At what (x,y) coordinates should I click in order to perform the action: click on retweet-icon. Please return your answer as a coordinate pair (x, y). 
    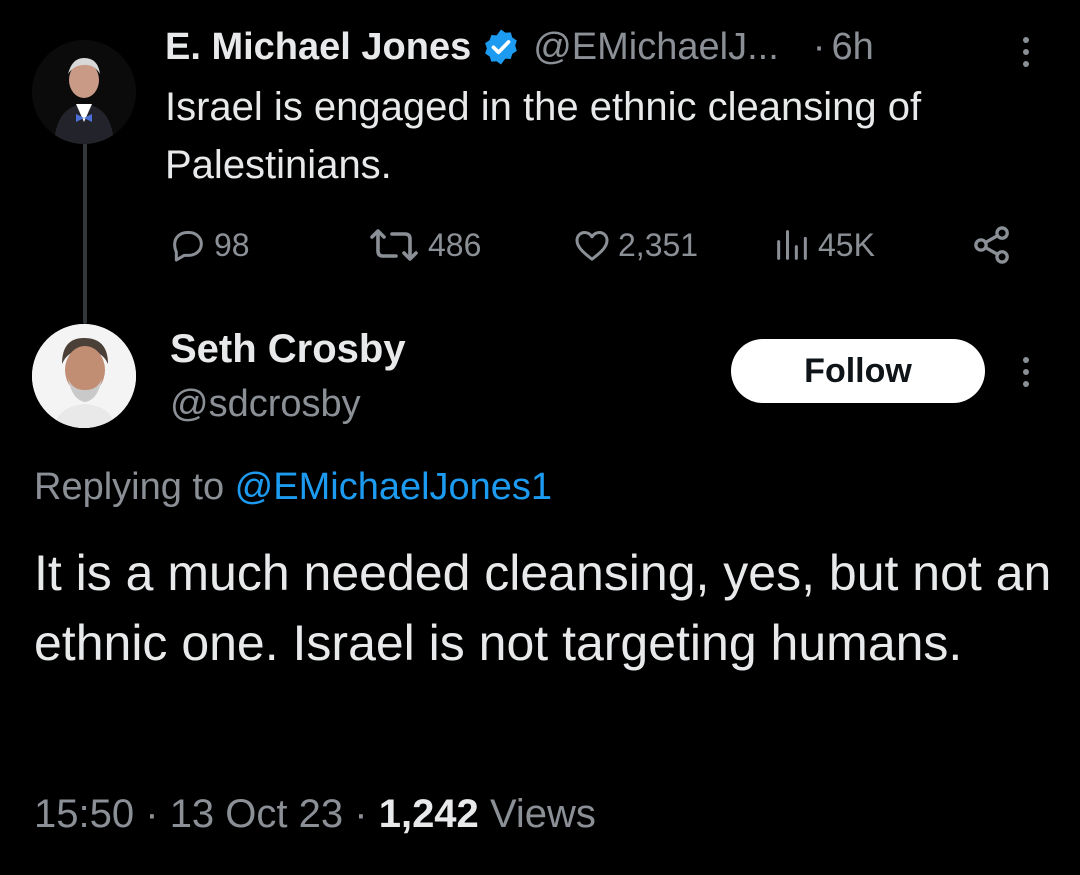
    Looking at the image, I should click on (394, 245).